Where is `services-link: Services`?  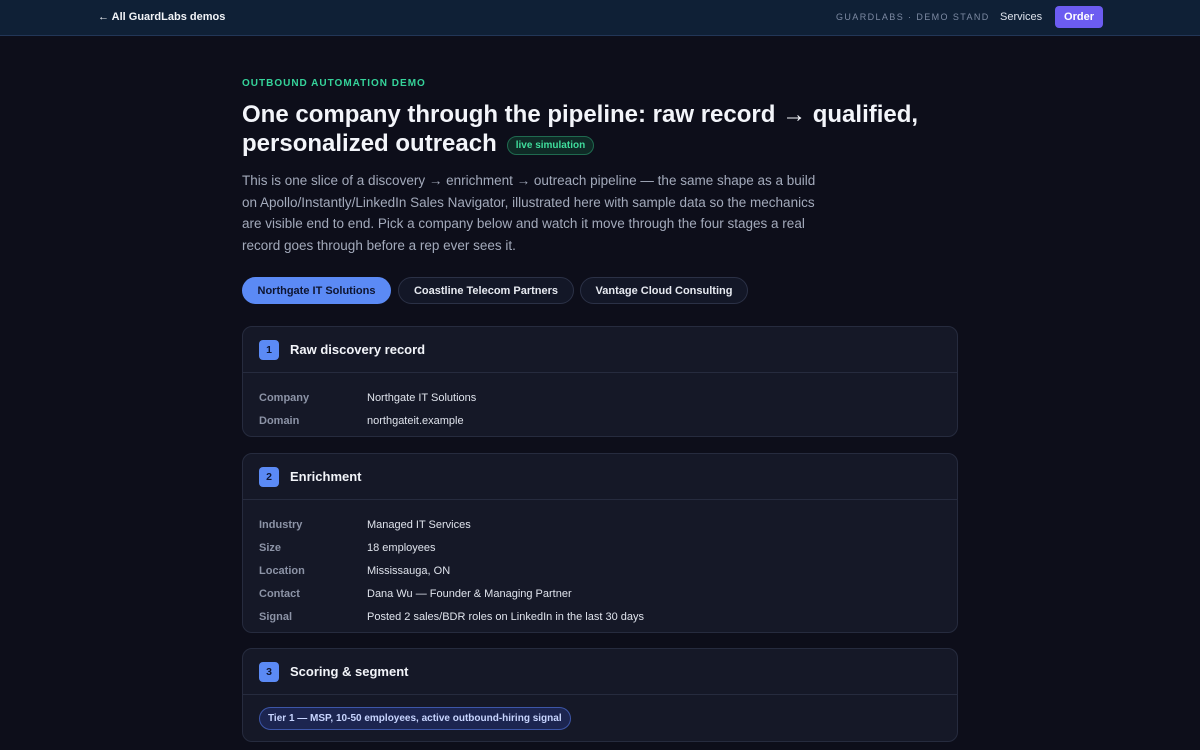
services-link: Services is located at coordinates (1021, 17).